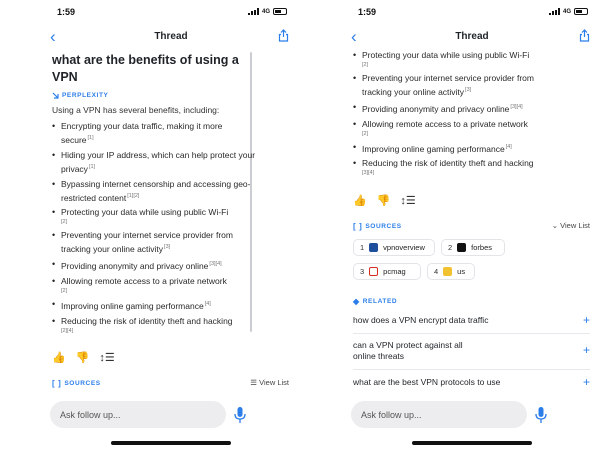 The image size is (600, 450). I want to click on pcmag-icon, so click(374, 271).